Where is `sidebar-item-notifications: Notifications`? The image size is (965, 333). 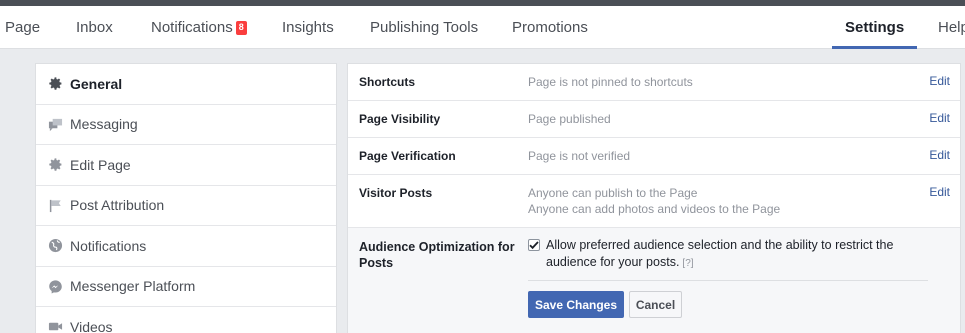 sidebar-item-notifications: Notifications is located at coordinates (186, 246).